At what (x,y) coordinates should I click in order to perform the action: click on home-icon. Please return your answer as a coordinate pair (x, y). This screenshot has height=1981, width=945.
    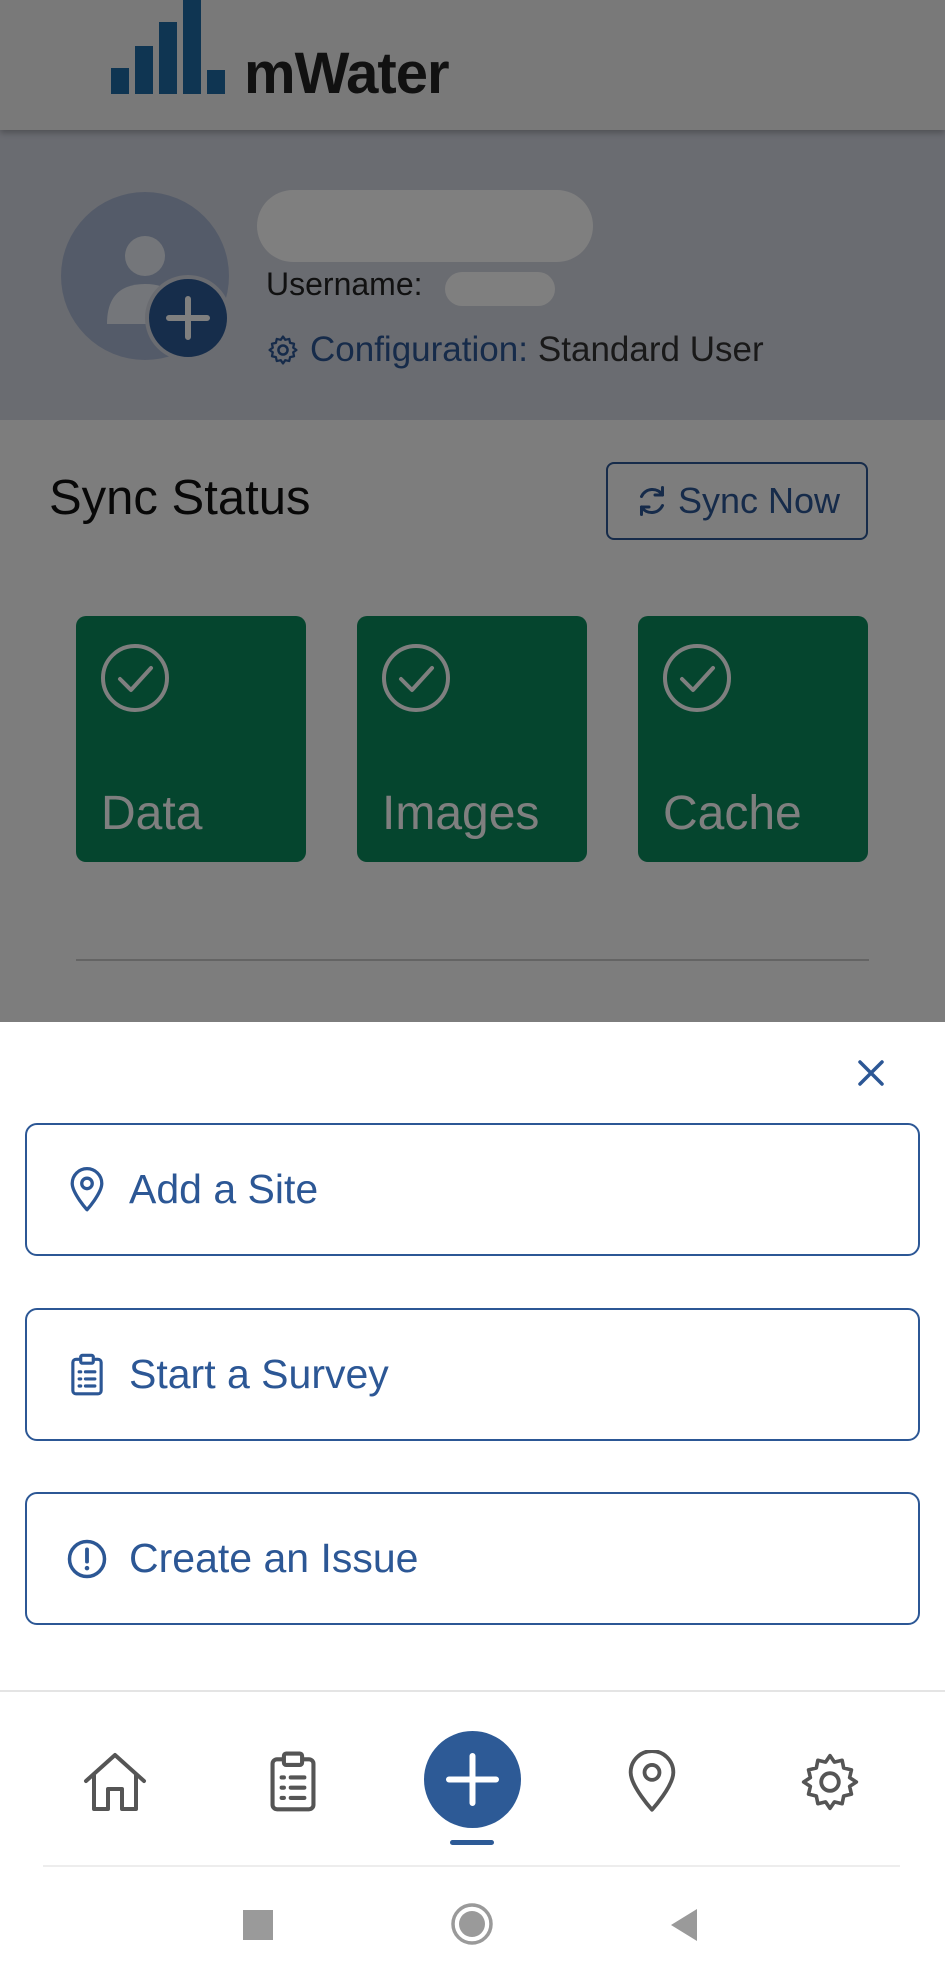
    Looking at the image, I should click on (115, 1782).